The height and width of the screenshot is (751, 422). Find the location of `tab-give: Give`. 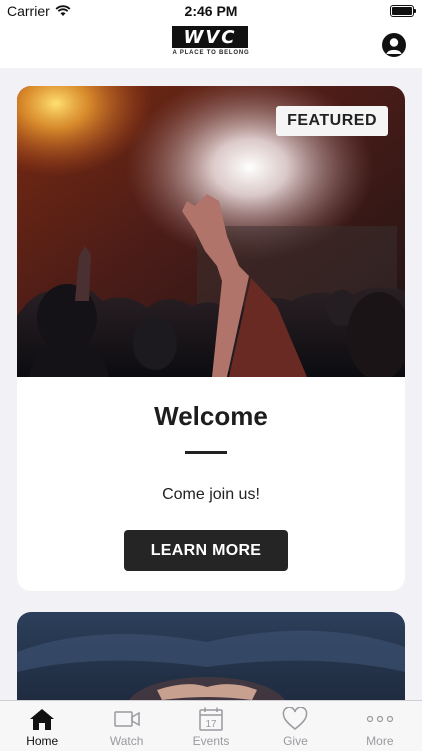

tab-give: Give is located at coordinates (295, 726).